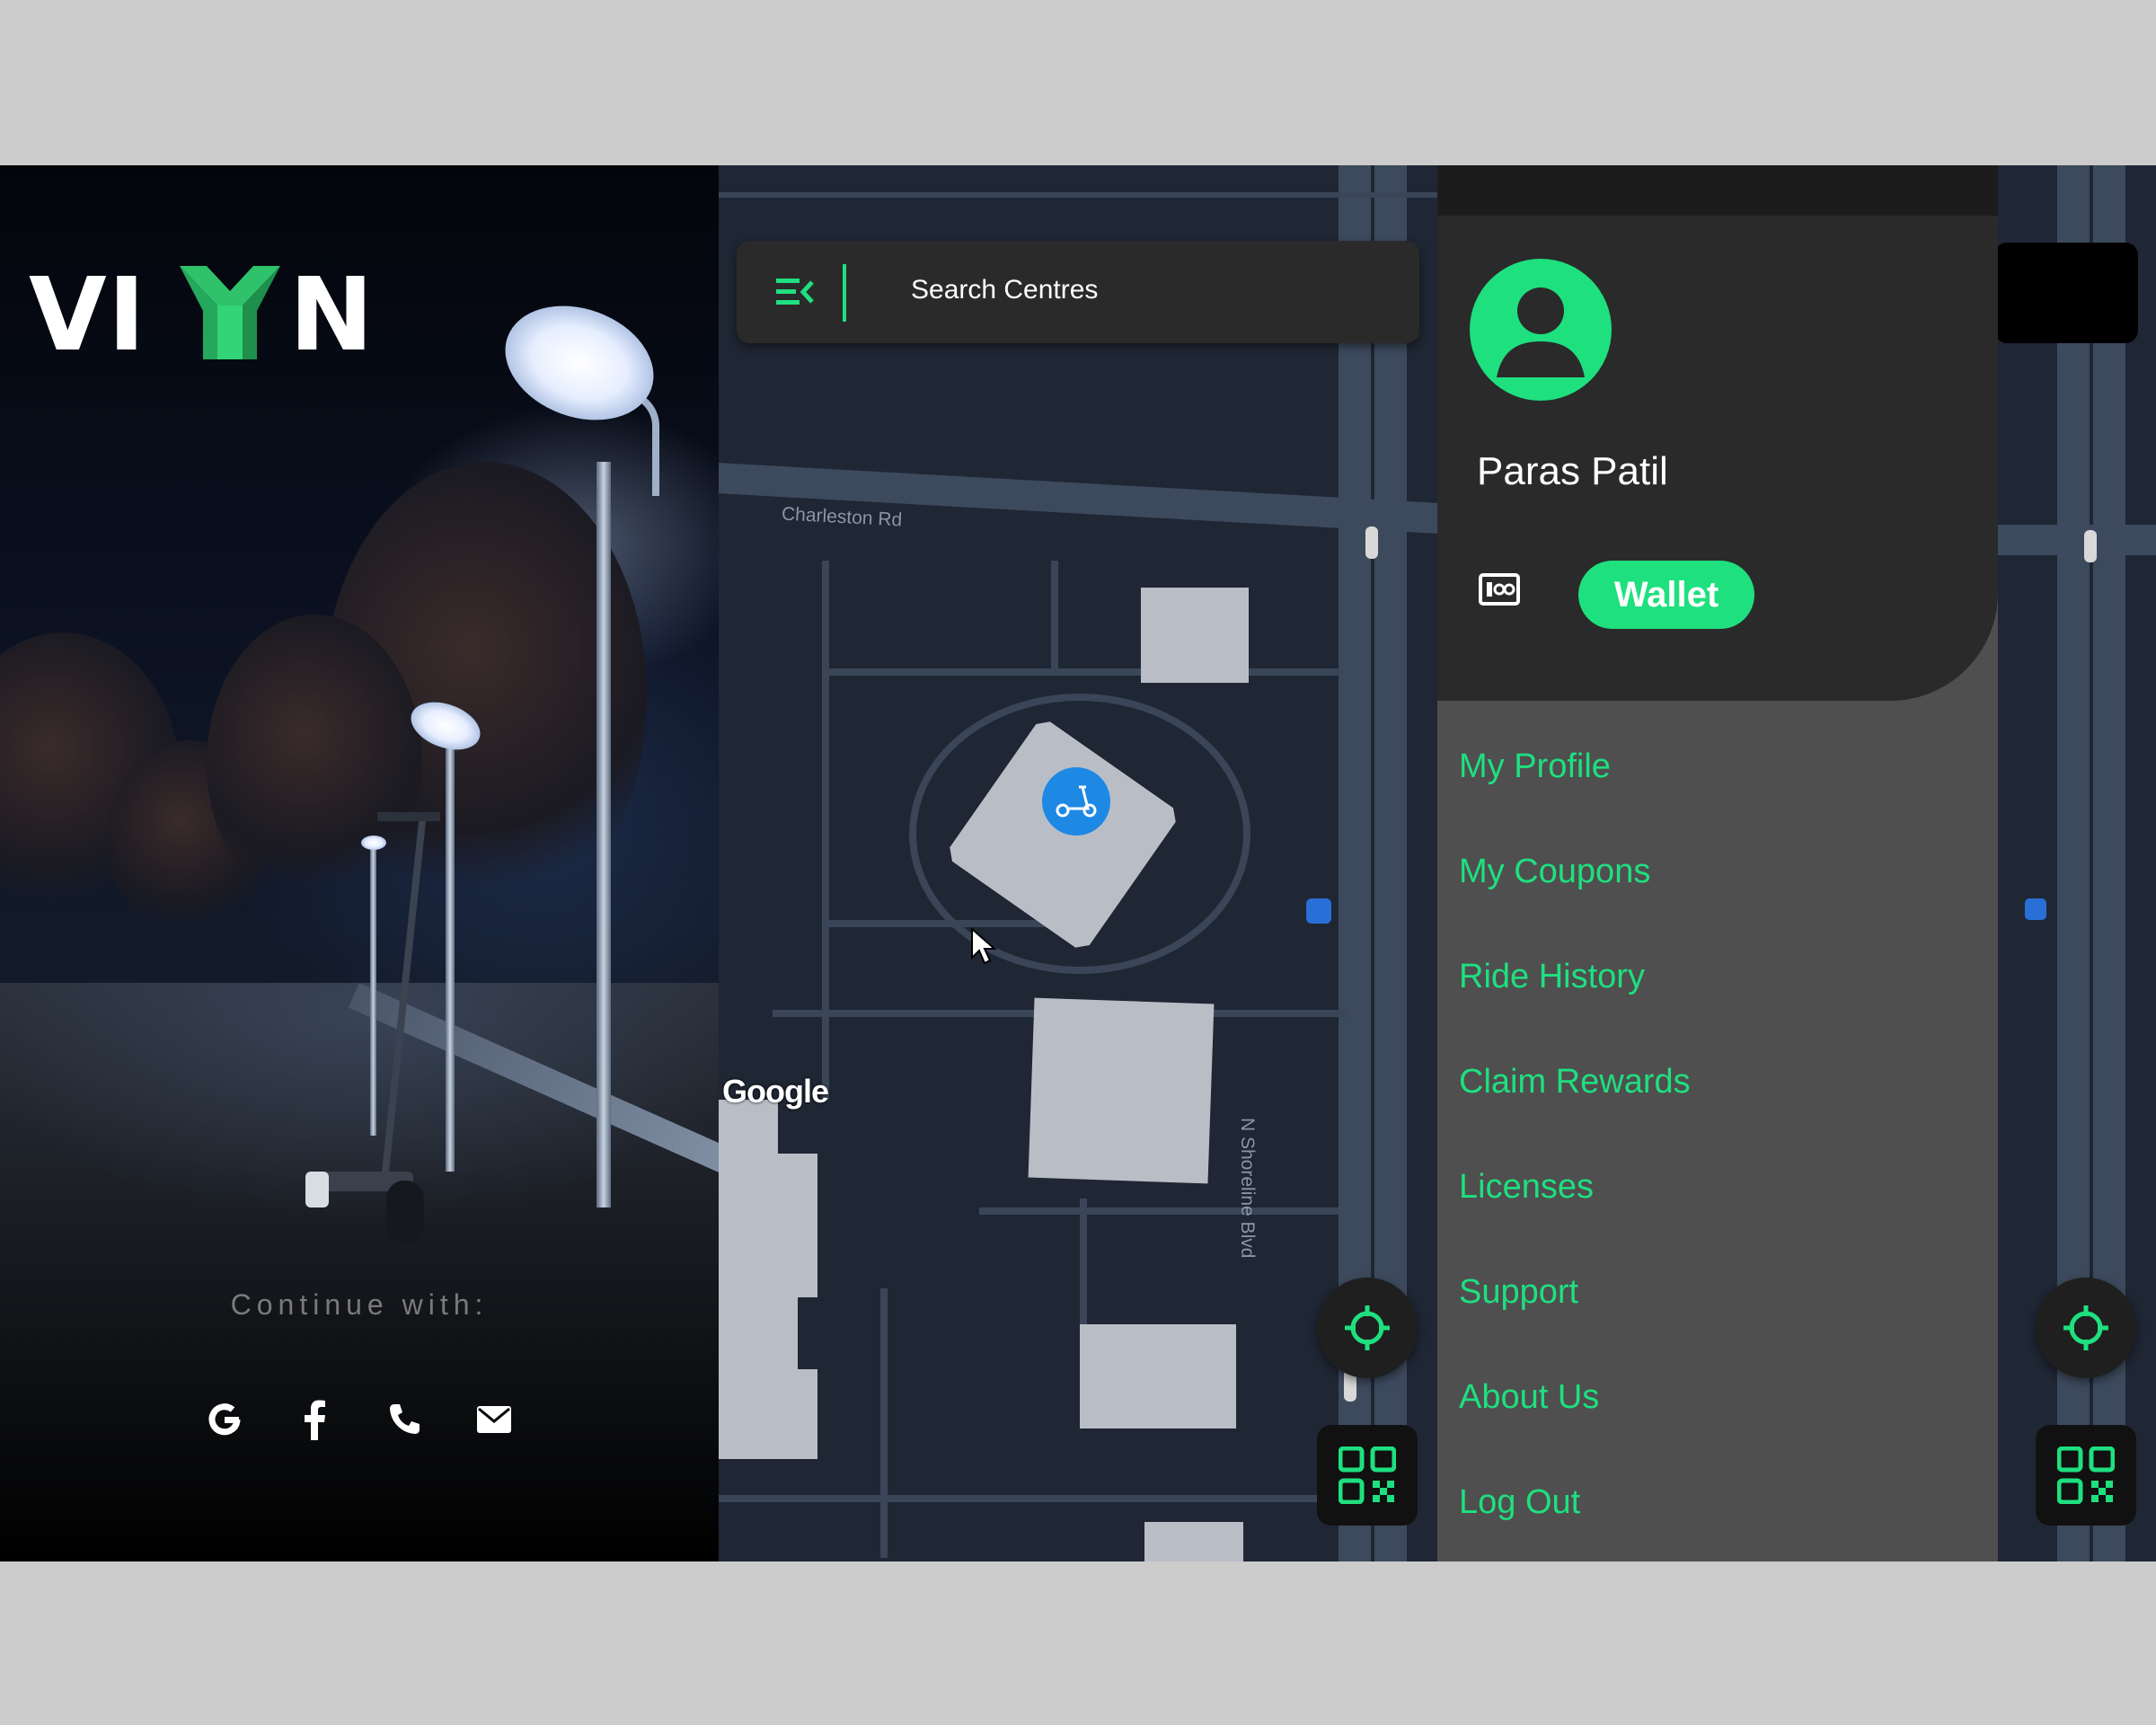 This screenshot has height=1725, width=2156. Describe the element at coordinates (404, 1419) in the screenshot. I see `phone-icon` at that location.